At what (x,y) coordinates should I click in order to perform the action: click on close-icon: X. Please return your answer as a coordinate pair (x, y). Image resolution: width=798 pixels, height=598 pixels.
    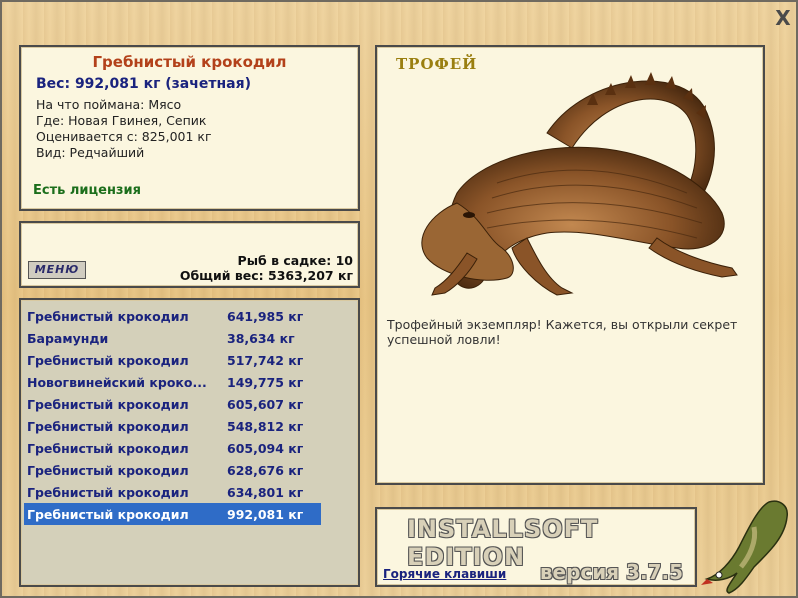
    Looking at the image, I should click on (783, 18).